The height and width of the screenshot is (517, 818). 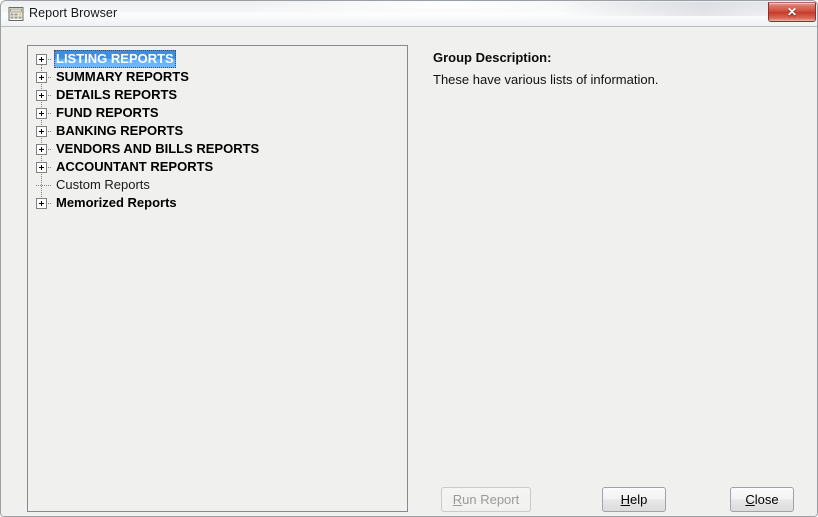 What do you see at coordinates (486, 499) in the screenshot?
I see `run-report-button: Run Report` at bounding box center [486, 499].